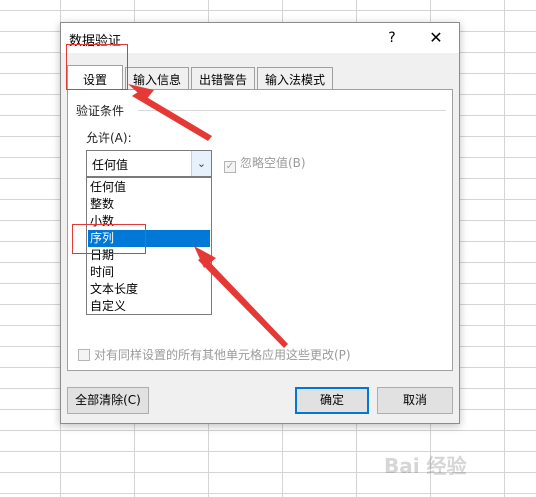  What do you see at coordinates (172, 116) in the screenshot?
I see `arrow-shaft-to-tab` at bounding box center [172, 116].